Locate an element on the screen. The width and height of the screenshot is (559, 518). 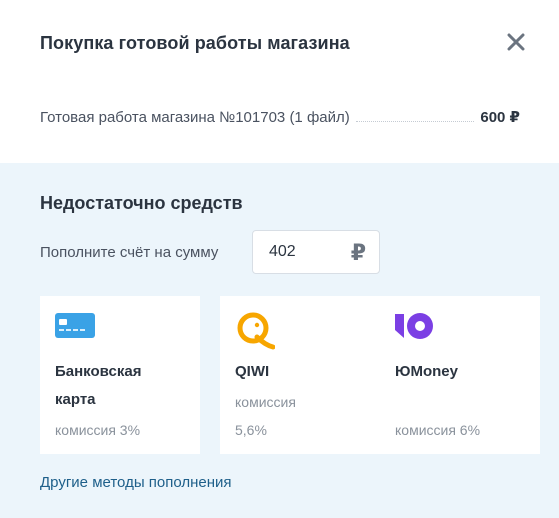
yumoney-icon is located at coordinates (416, 328).